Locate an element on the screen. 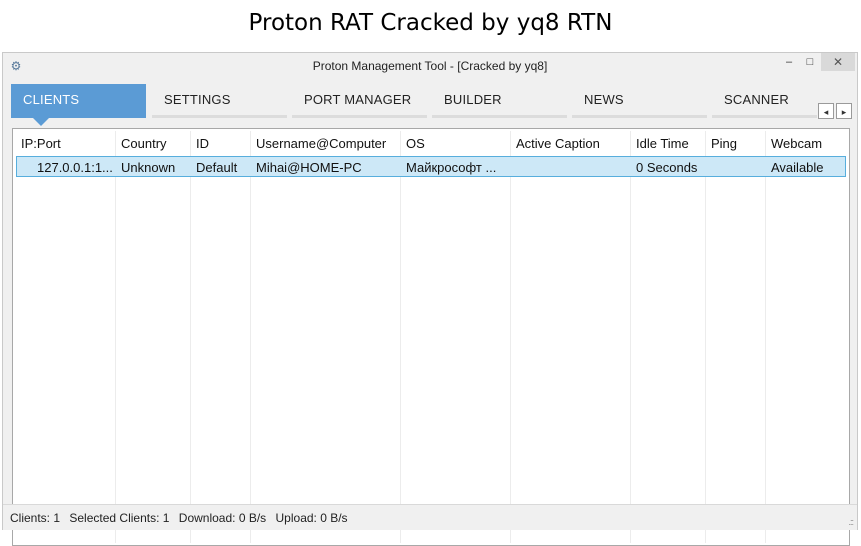 The height and width of the screenshot is (546, 861). tab-settings: SETTINGS is located at coordinates (219, 101).